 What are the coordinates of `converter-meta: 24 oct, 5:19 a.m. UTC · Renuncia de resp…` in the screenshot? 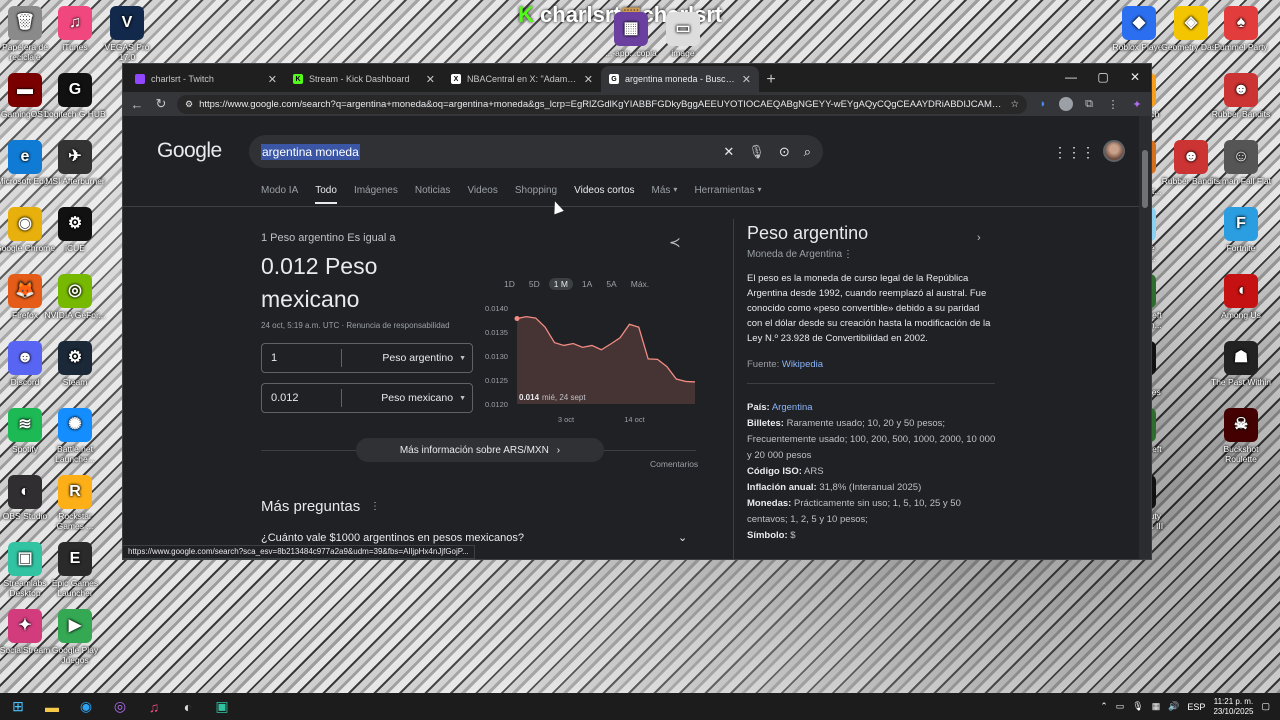 It's located at (355, 325).